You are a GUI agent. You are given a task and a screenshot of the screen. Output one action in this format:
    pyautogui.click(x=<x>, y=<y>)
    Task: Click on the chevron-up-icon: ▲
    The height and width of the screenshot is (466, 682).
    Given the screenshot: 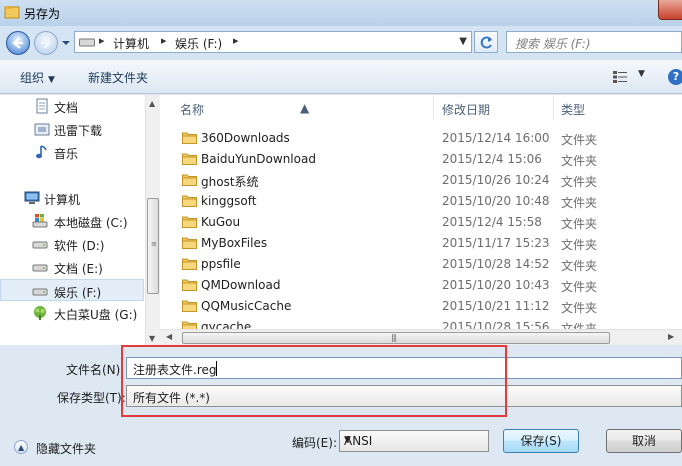 What is the action you would take?
    pyautogui.click(x=21, y=447)
    